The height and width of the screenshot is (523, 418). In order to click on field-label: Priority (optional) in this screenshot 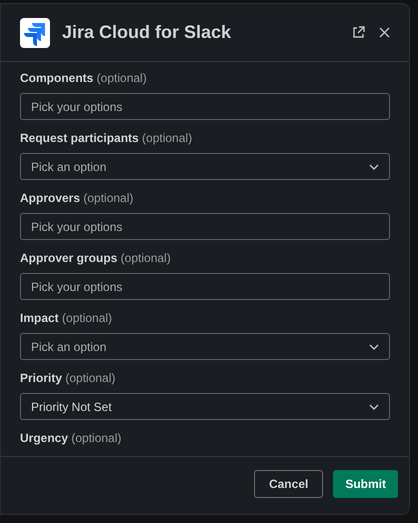, I will do `click(68, 378)`.